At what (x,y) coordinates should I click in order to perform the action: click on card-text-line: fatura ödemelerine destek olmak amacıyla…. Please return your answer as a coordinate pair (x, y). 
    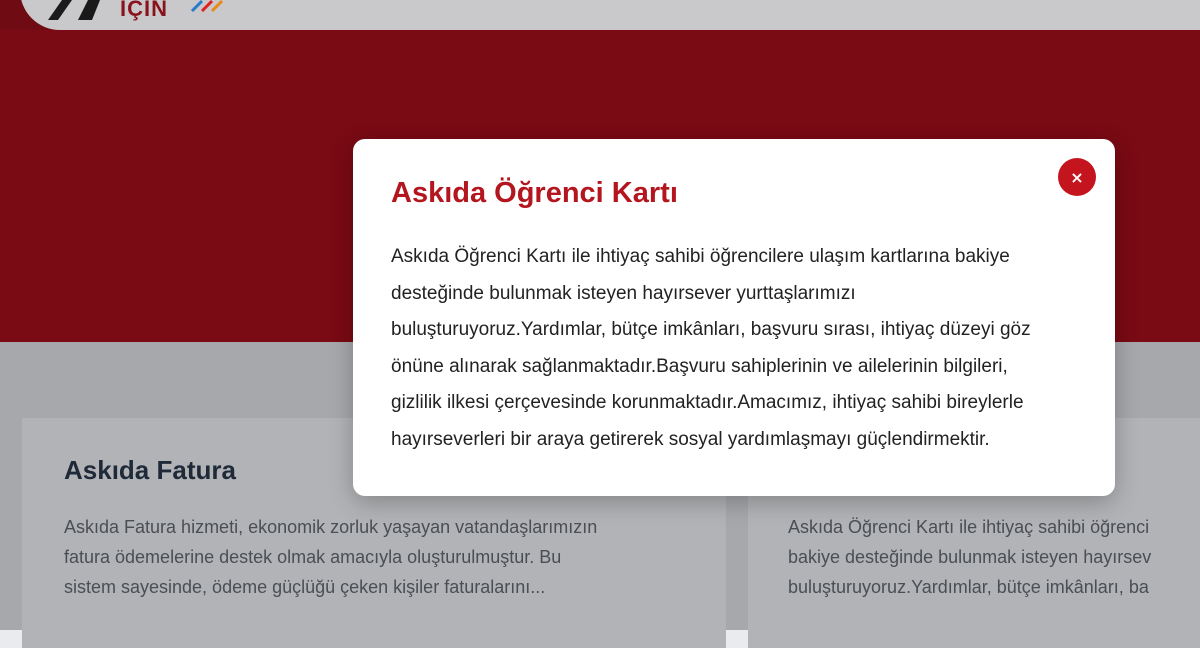
    Looking at the image, I should click on (313, 557).